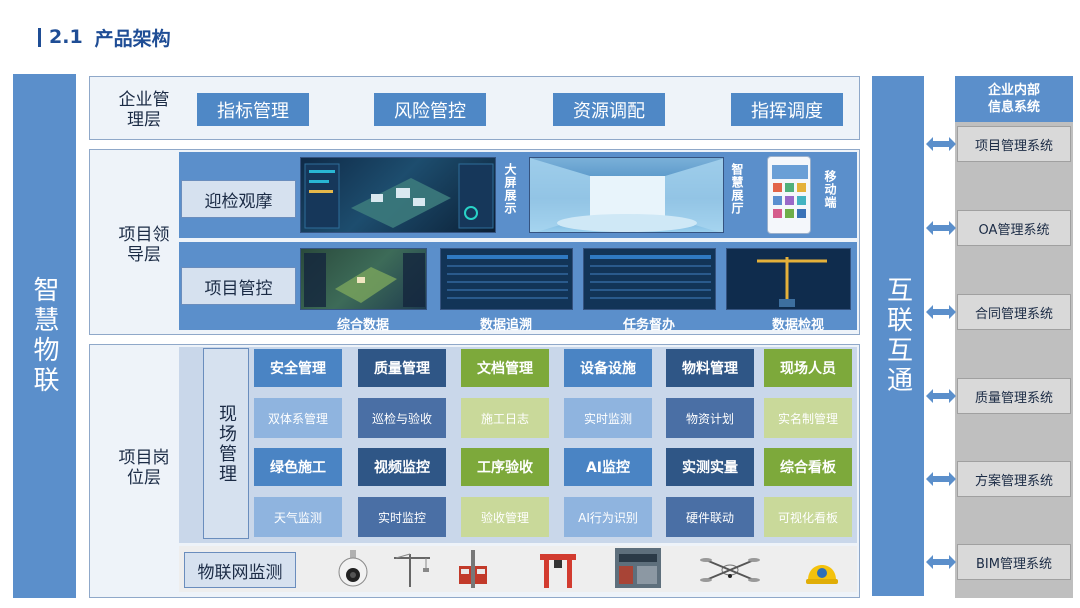 The width and height of the screenshot is (1080, 608). What do you see at coordinates (808, 418) in the screenshot?
I see `sub-real-name-management: 实名制管理` at bounding box center [808, 418].